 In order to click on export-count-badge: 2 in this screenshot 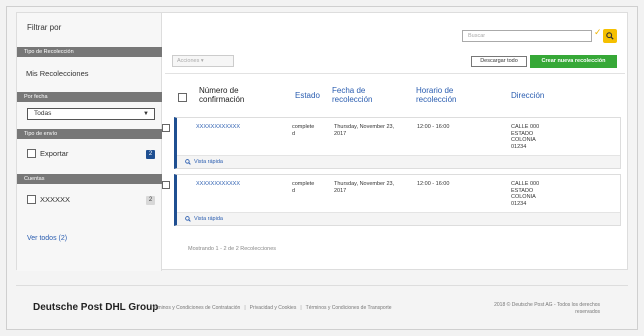, I will do `click(150, 154)`.